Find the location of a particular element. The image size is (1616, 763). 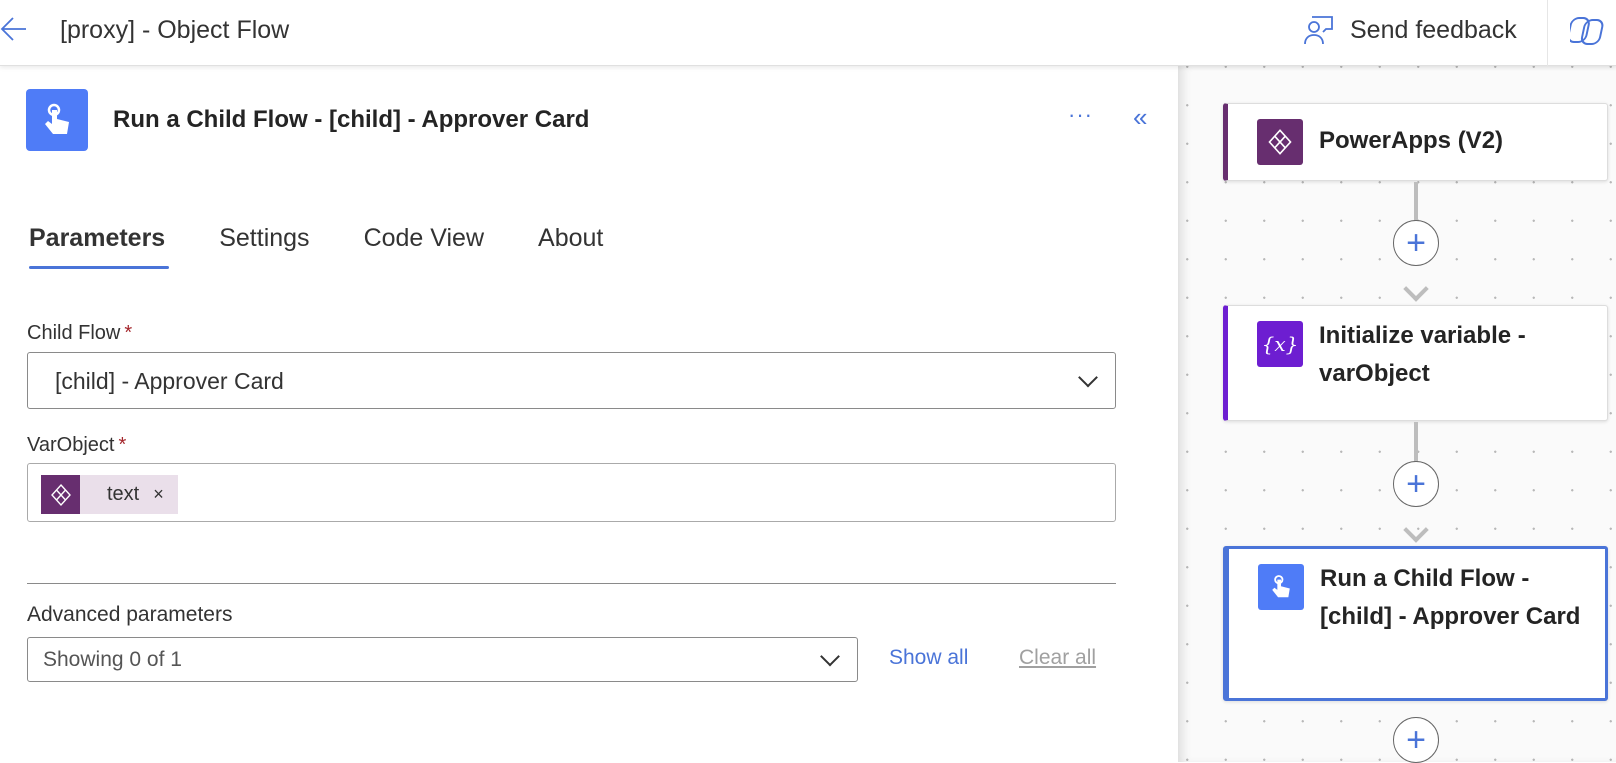

advanced-parameters-label: Advanced parameters is located at coordinates (130, 614).